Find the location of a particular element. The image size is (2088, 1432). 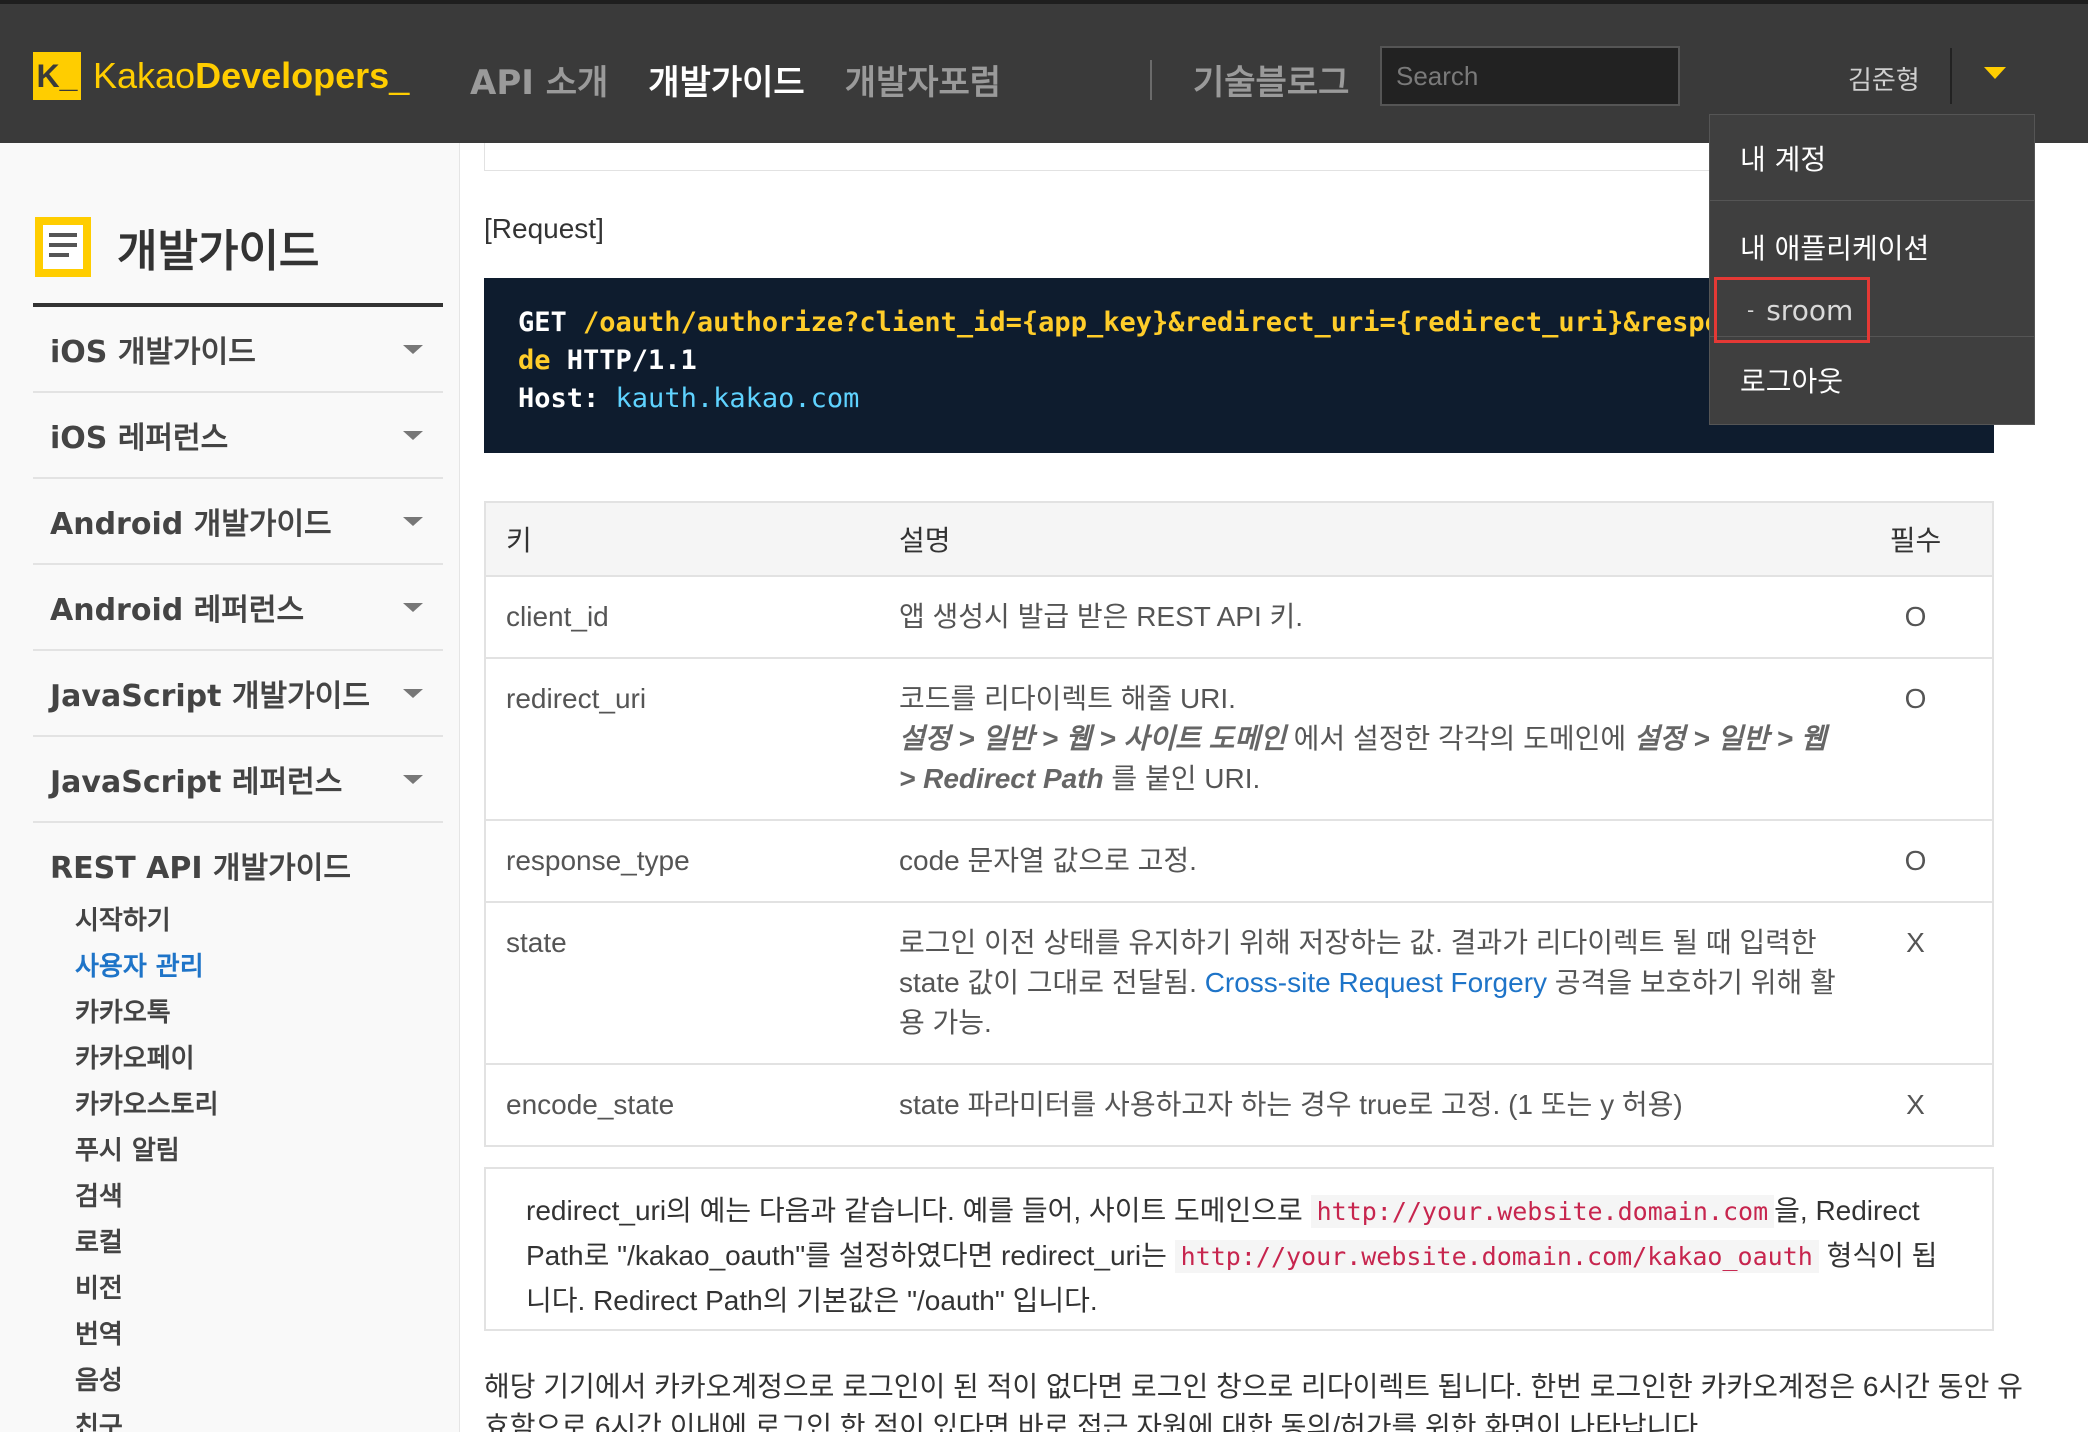

note-code: http://your.website.domain.com is located at coordinates (1542, 1211).